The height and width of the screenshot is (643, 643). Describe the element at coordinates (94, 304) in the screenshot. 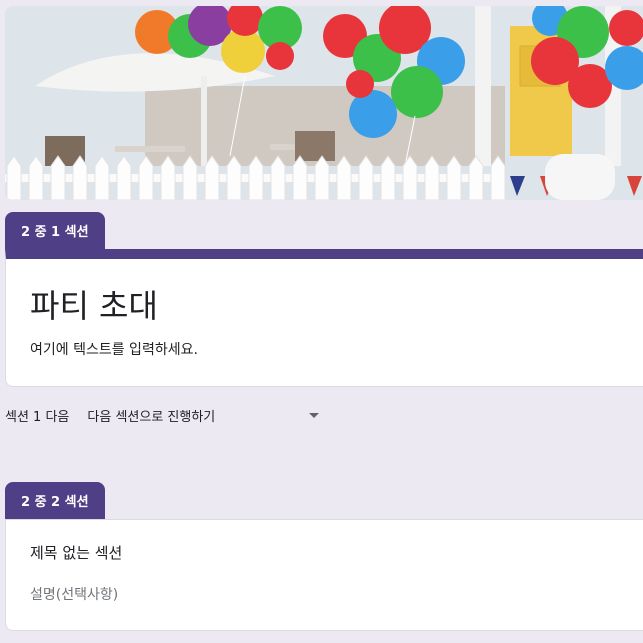

I see `form-title: 파티 초대` at that location.